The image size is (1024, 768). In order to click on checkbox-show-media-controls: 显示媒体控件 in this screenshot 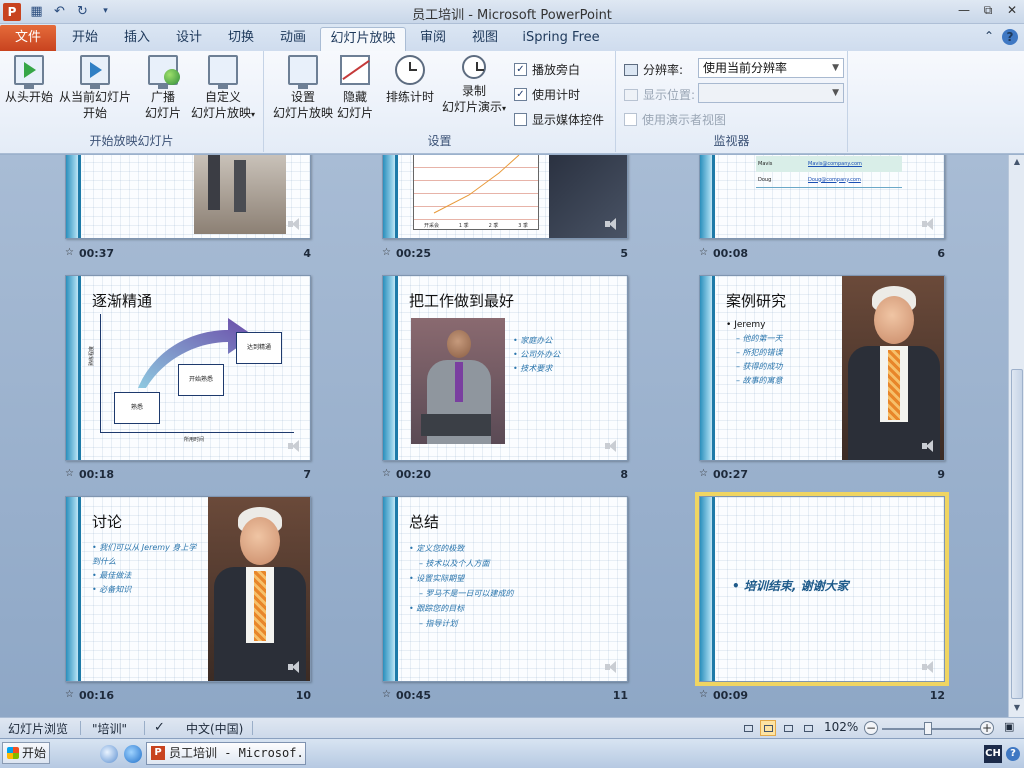, I will do `click(559, 119)`.